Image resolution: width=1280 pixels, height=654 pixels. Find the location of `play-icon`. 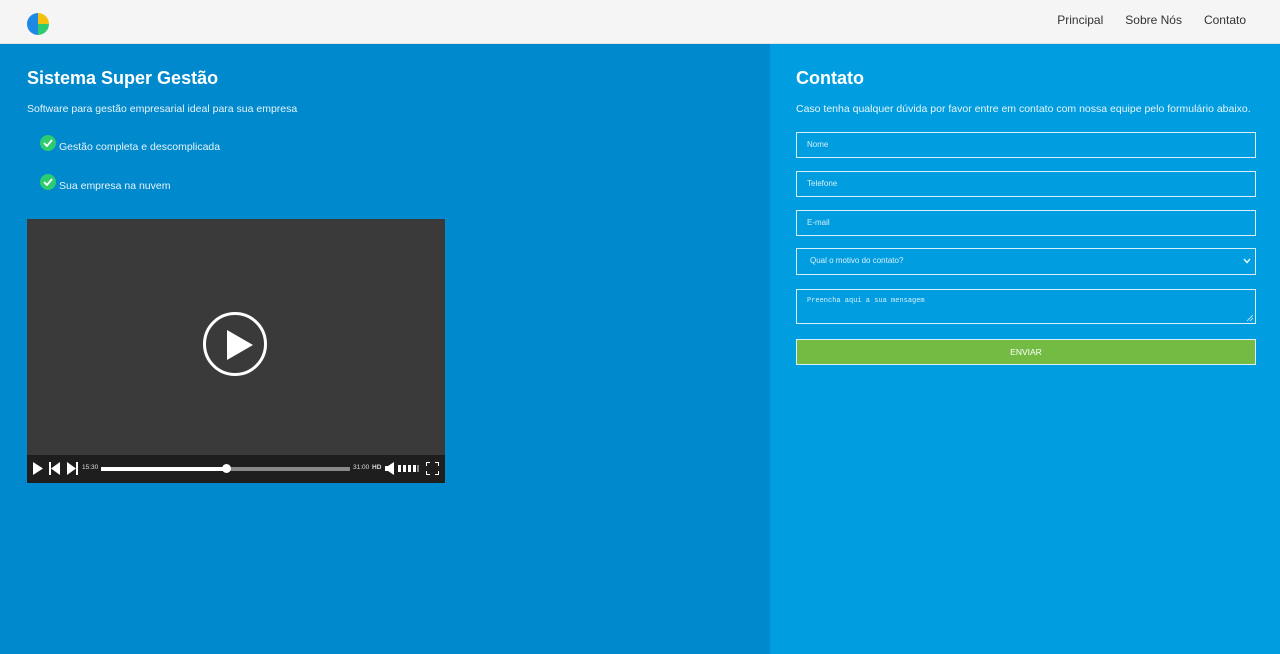

play-icon is located at coordinates (38, 468).